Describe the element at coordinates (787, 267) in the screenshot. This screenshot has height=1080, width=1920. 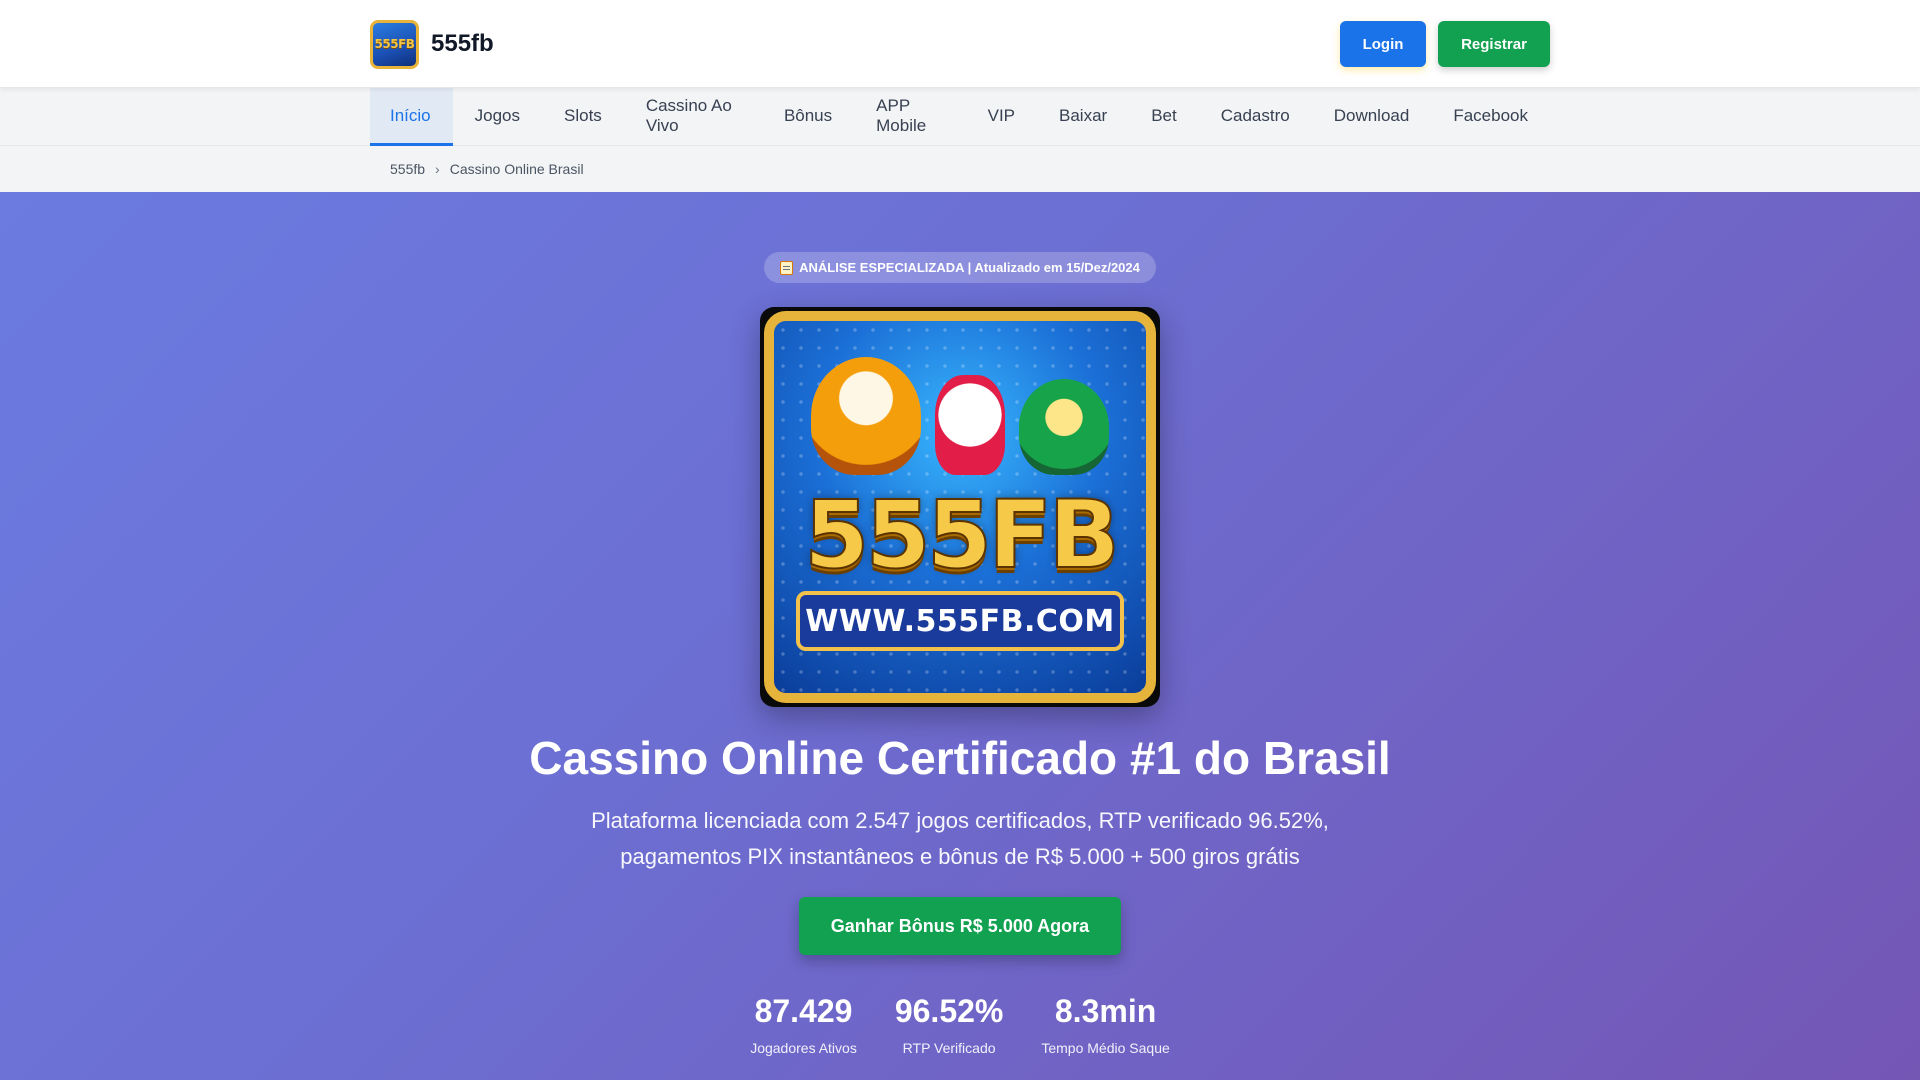
I see `memo-icon` at that location.